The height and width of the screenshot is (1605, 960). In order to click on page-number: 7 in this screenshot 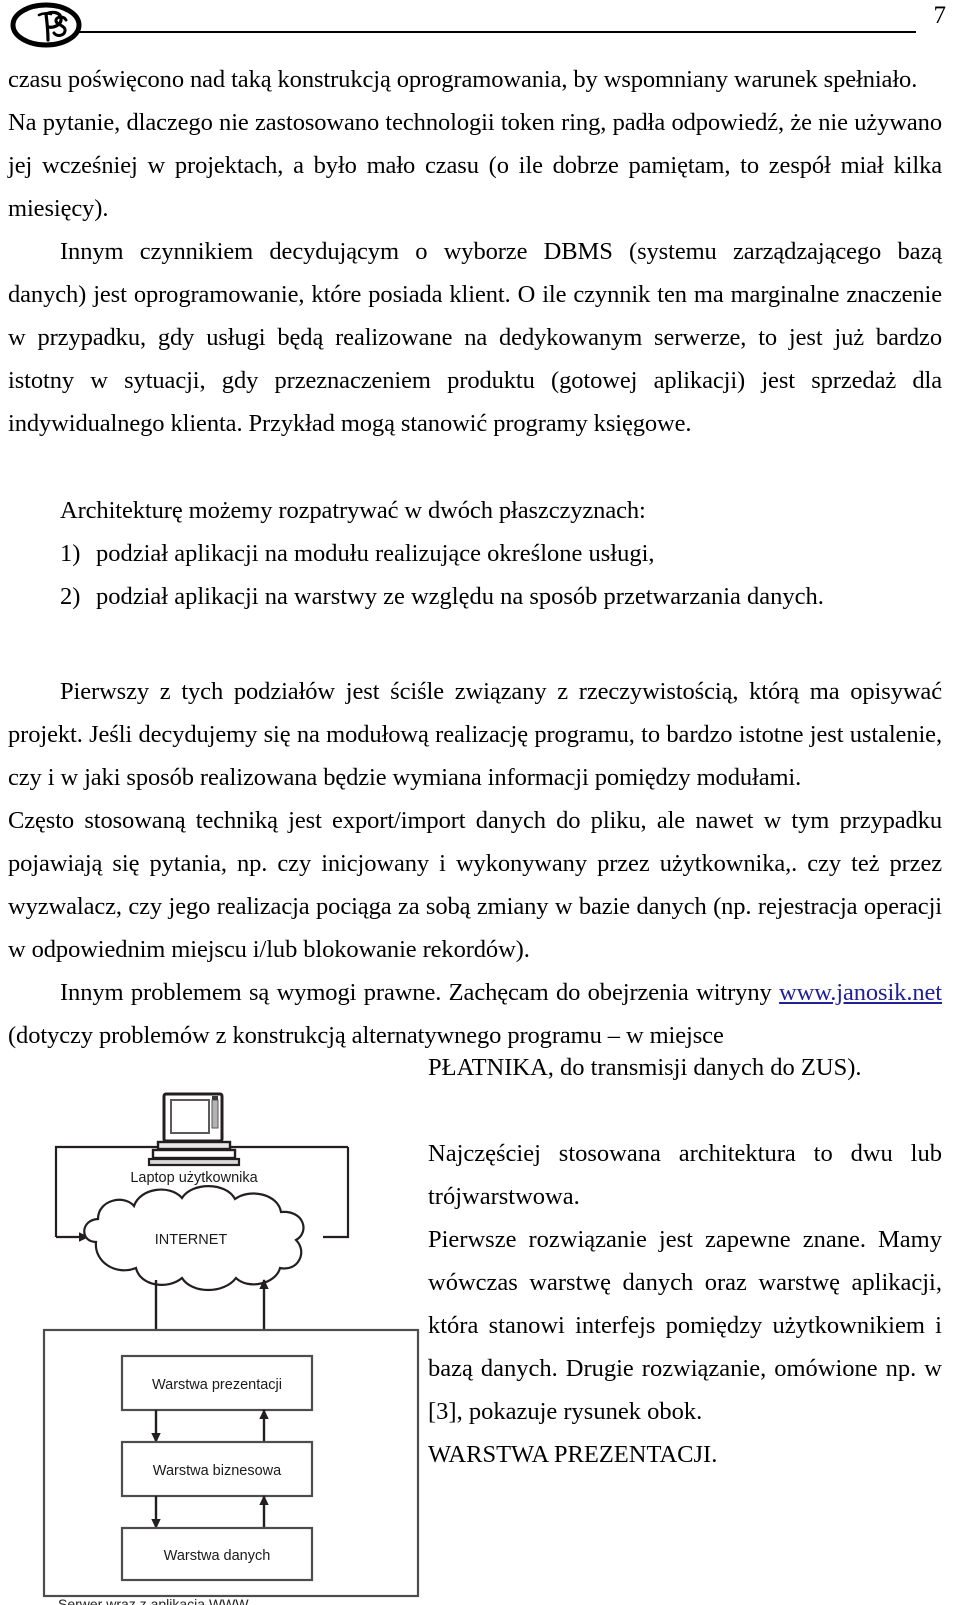, I will do `click(940, 15)`.